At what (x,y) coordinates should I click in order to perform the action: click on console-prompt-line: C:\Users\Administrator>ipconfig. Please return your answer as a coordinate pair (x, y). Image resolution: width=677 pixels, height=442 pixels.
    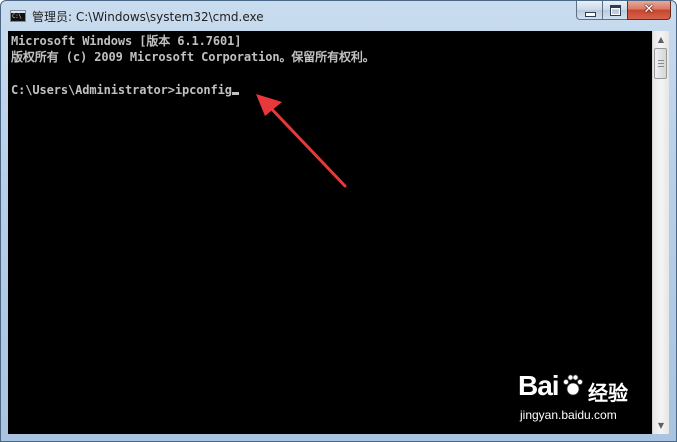
    Looking at the image, I should click on (125, 90).